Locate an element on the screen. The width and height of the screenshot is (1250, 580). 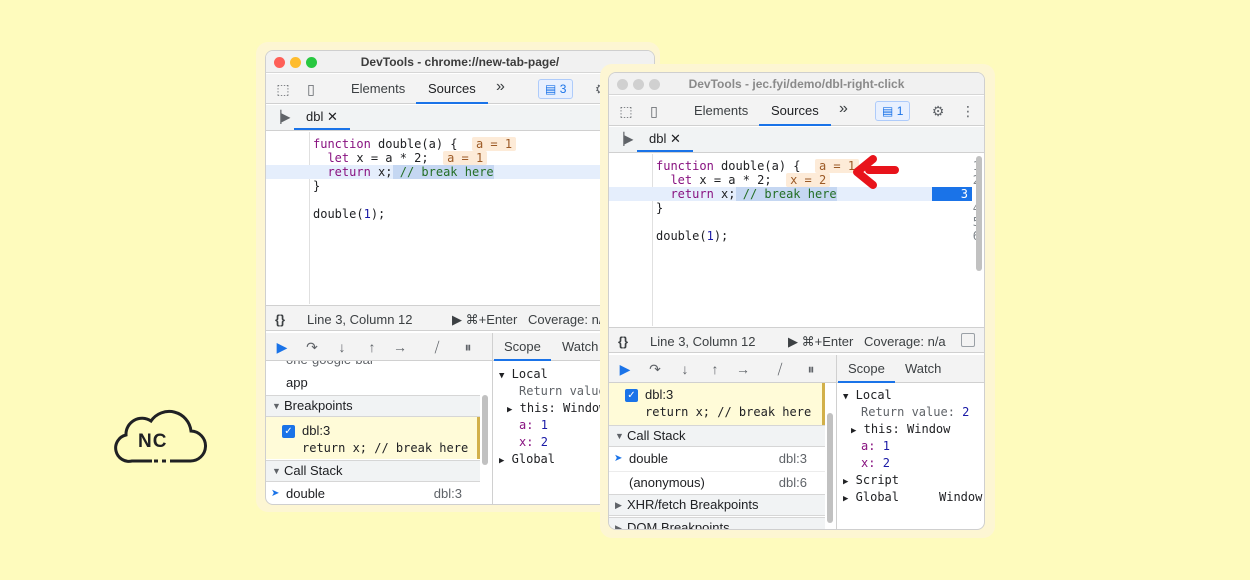
cursor-position: Line 3, Column 12 is located at coordinates (703, 341).